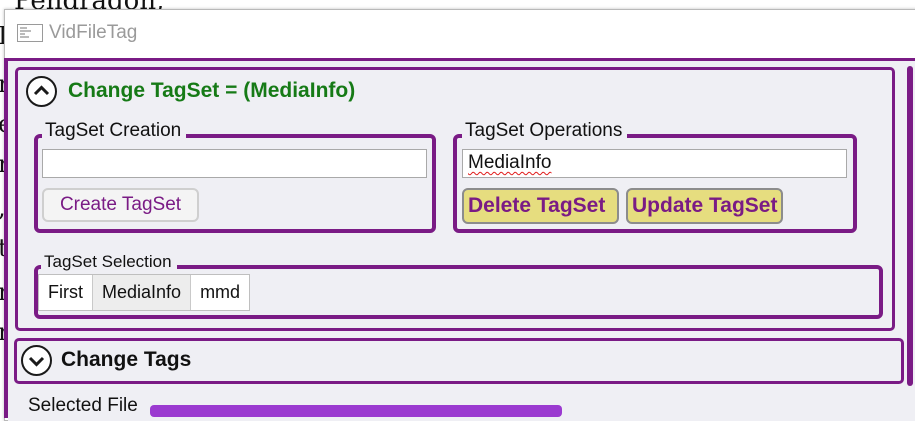 This screenshot has width=915, height=421. I want to click on create-tagset-button: Create TagSet, so click(120, 205).